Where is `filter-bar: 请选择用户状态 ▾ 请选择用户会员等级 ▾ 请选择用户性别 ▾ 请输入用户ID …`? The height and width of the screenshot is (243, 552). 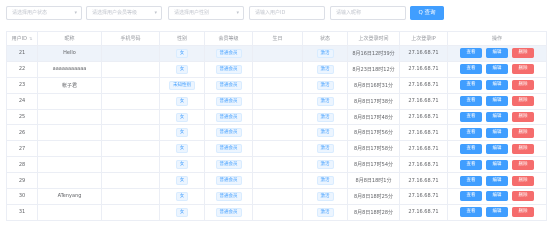 filter-bar: 请选择用户状态 ▾ 请选择用户会员等级 ▾ 请选择用户性别 ▾ 请输入用户ID … is located at coordinates (276, 14).